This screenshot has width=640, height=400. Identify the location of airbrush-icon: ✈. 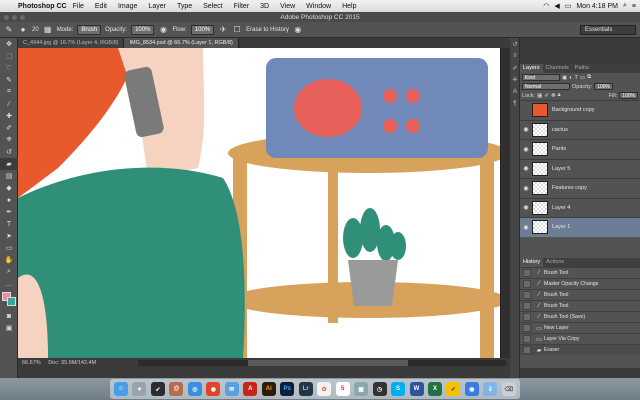
(223, 30).